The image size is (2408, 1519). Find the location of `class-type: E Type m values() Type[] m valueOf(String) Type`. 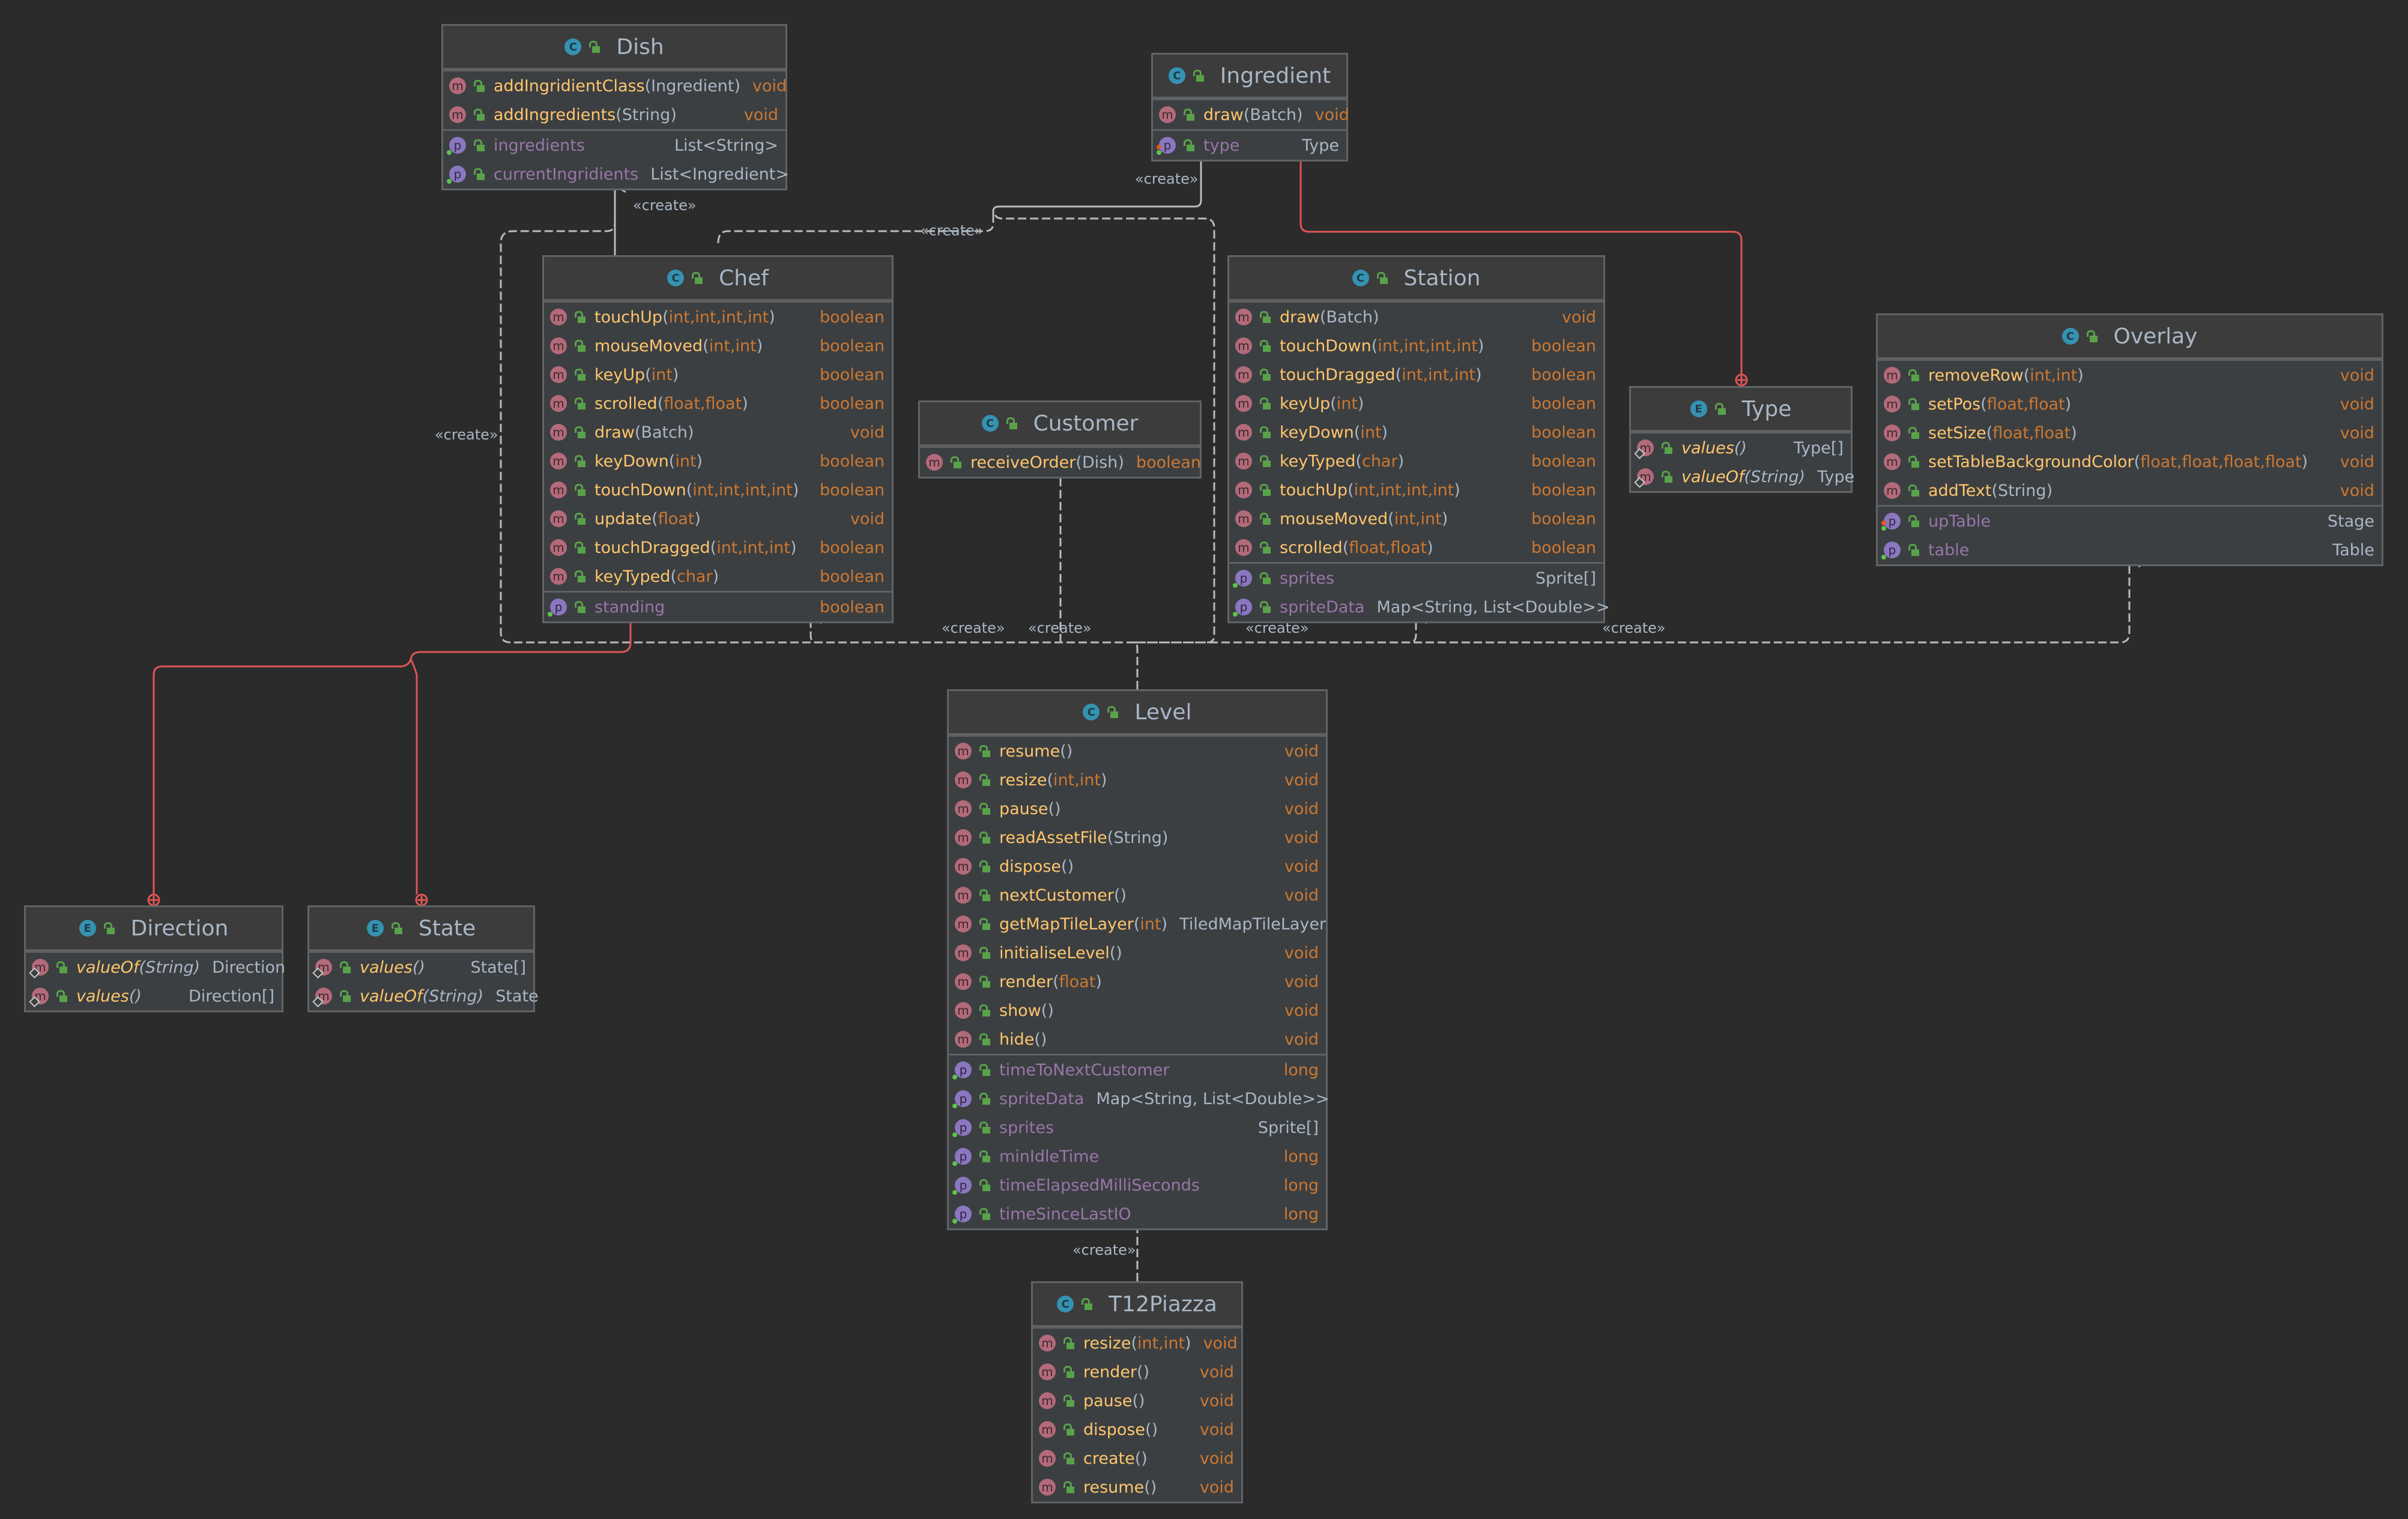

class-type: E Type m values() Type[] m valueOf(String) Type is located at coordinates (1742, 439).